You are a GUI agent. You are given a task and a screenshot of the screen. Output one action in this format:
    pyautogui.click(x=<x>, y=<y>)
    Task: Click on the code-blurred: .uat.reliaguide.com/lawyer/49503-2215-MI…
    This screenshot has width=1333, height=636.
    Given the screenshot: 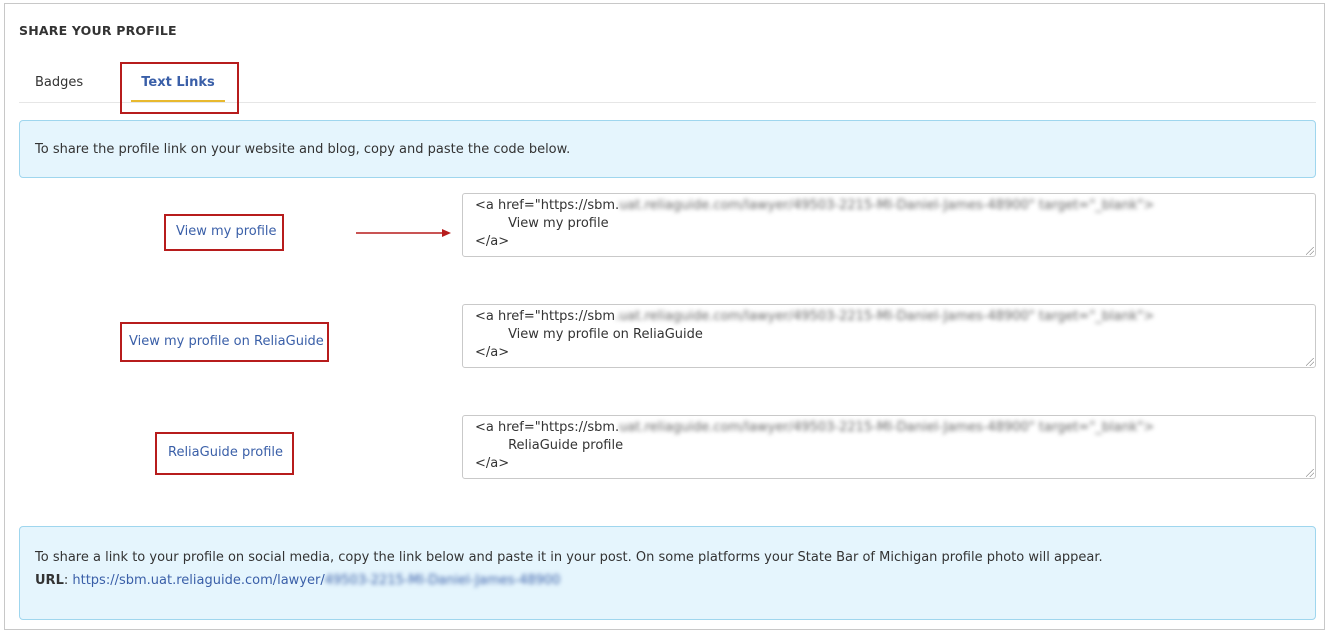 What is the action you would take?
    pyautogui.click(x=885, y=316)
    